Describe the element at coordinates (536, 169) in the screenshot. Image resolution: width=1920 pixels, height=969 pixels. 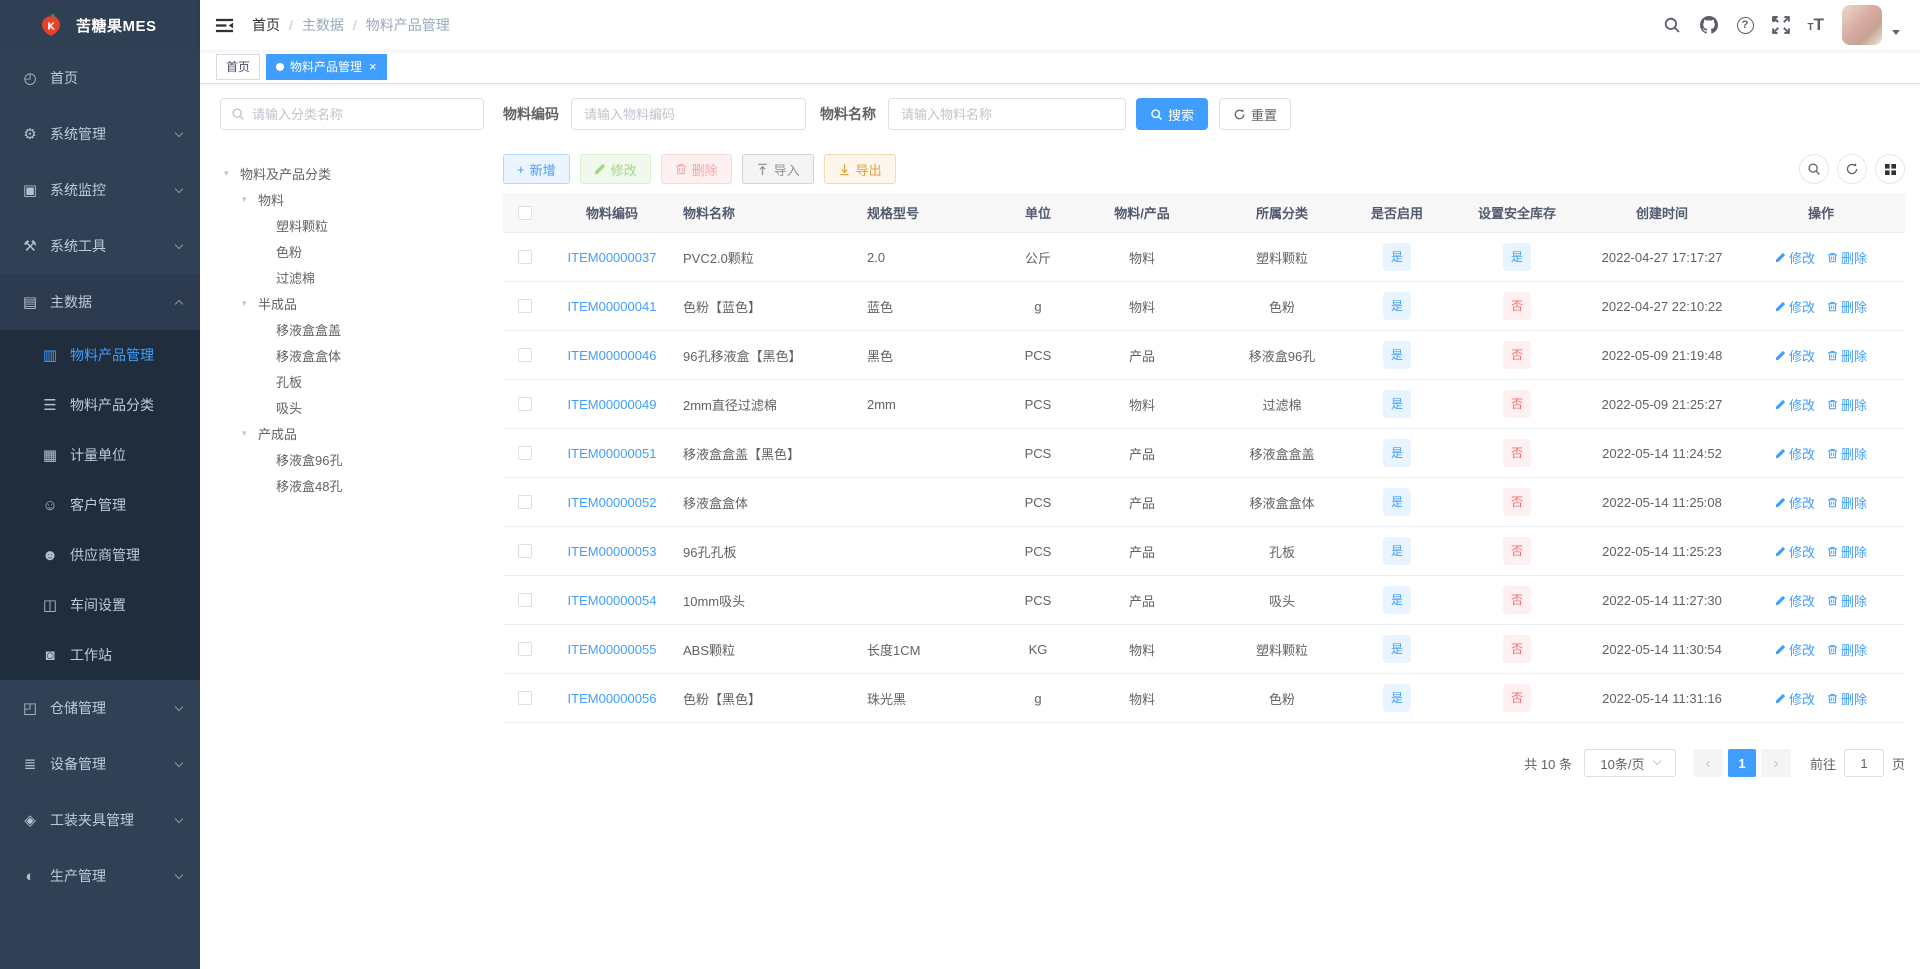
I see `add-button: + 新增` at that location.